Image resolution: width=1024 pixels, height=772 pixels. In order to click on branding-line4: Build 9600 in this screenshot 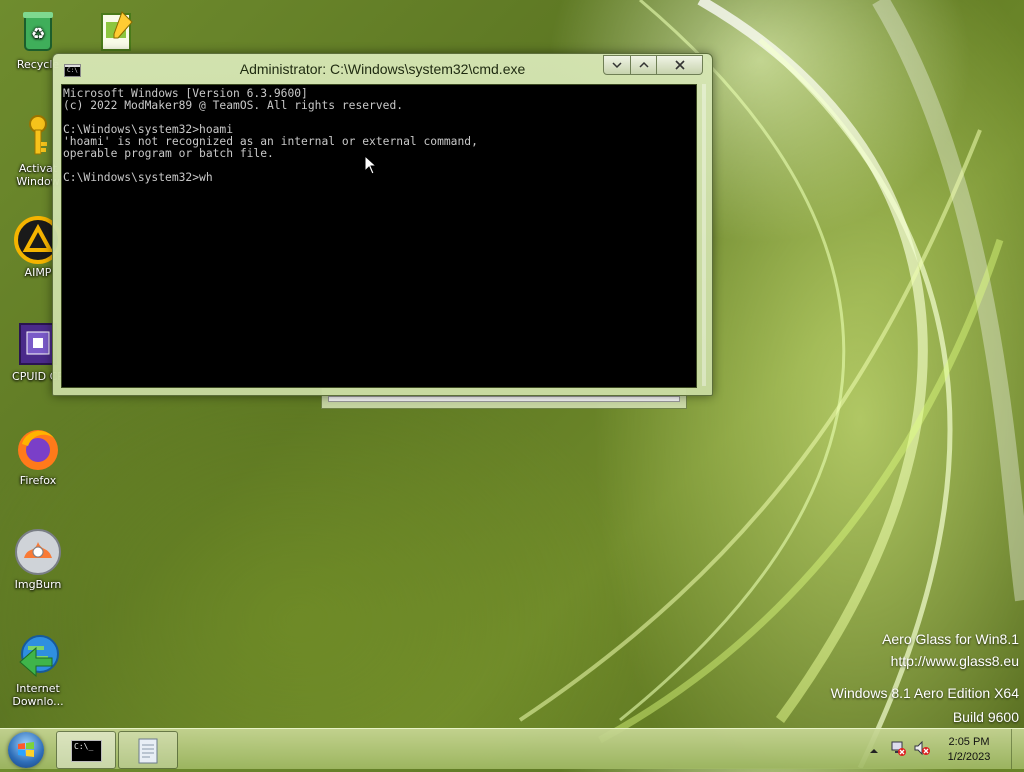, I will do `click(985, 717)`.